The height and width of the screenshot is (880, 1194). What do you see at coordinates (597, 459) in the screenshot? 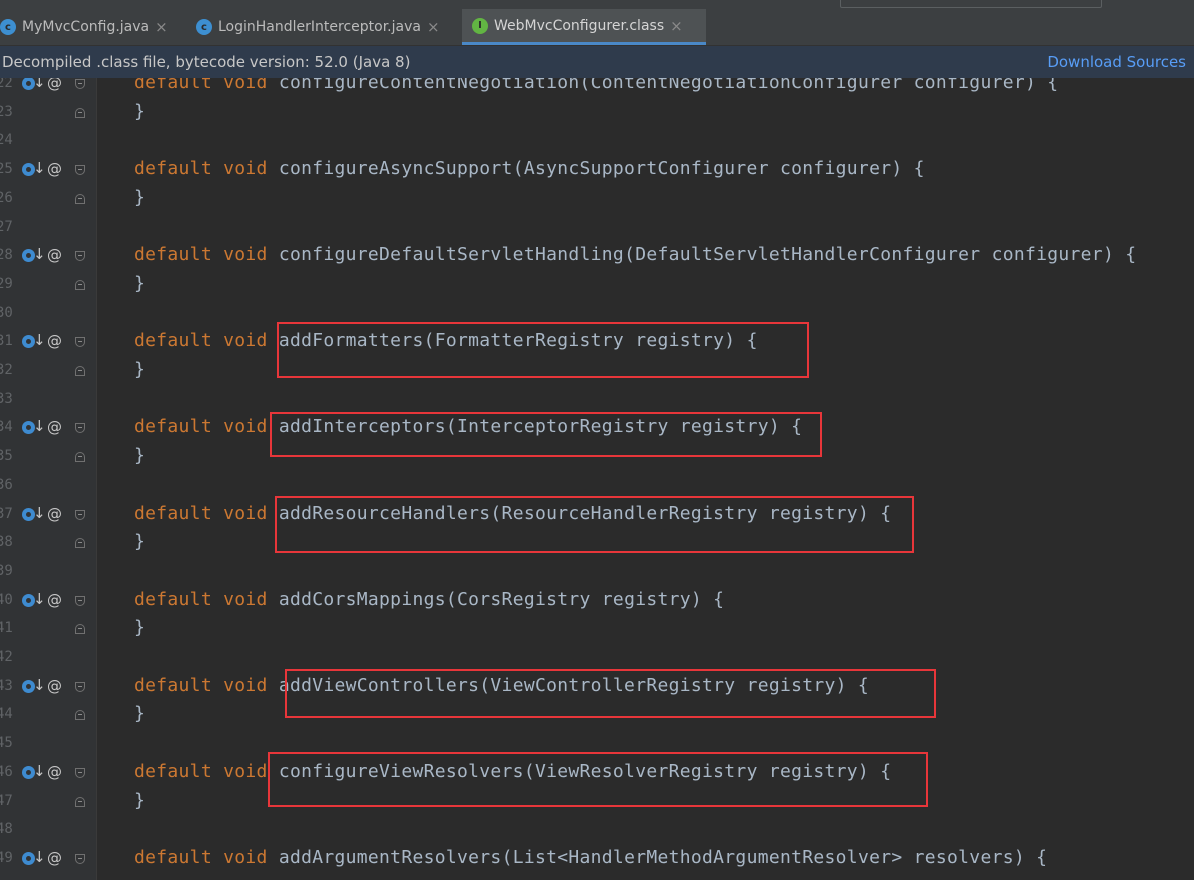
I see `code-line: 35}` at bounding box center [597, 459].